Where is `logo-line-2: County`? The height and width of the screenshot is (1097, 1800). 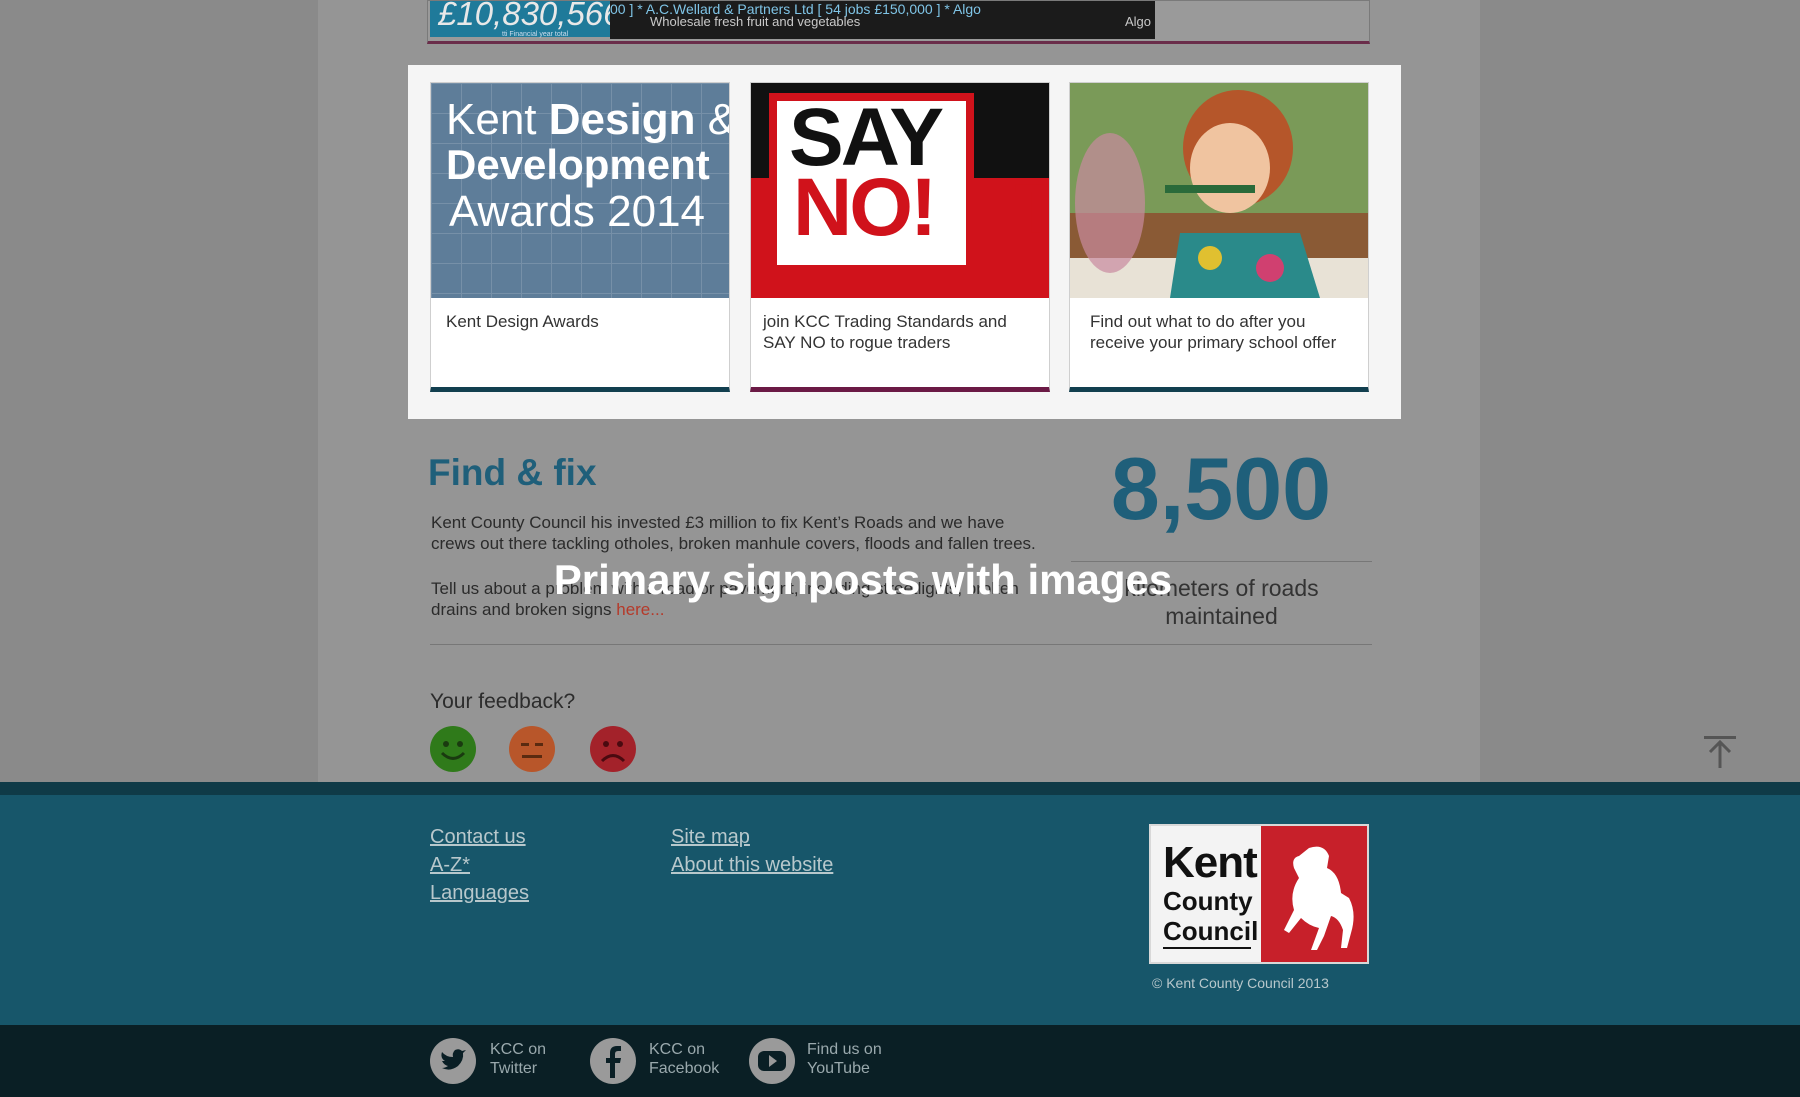 logo-line-2: County is located at coordinates (1208, 901).